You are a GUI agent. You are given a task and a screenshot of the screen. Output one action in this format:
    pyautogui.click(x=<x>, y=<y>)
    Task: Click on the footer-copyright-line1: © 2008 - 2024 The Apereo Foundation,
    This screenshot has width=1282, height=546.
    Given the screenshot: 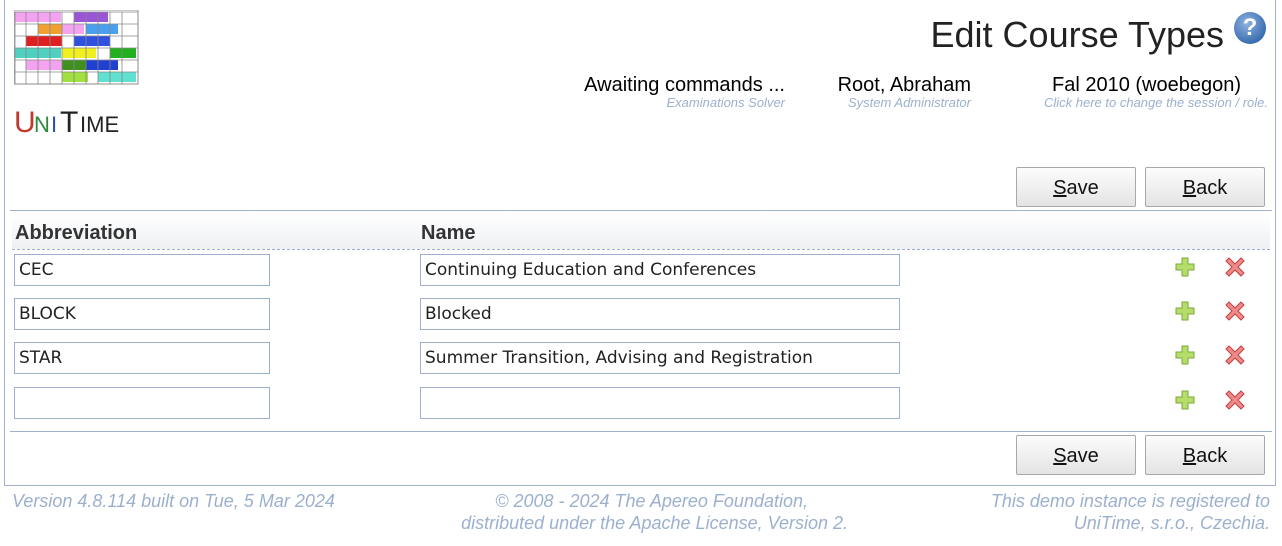 What is the action you would take?
    pyautogui.click(x=651, y=501)
    